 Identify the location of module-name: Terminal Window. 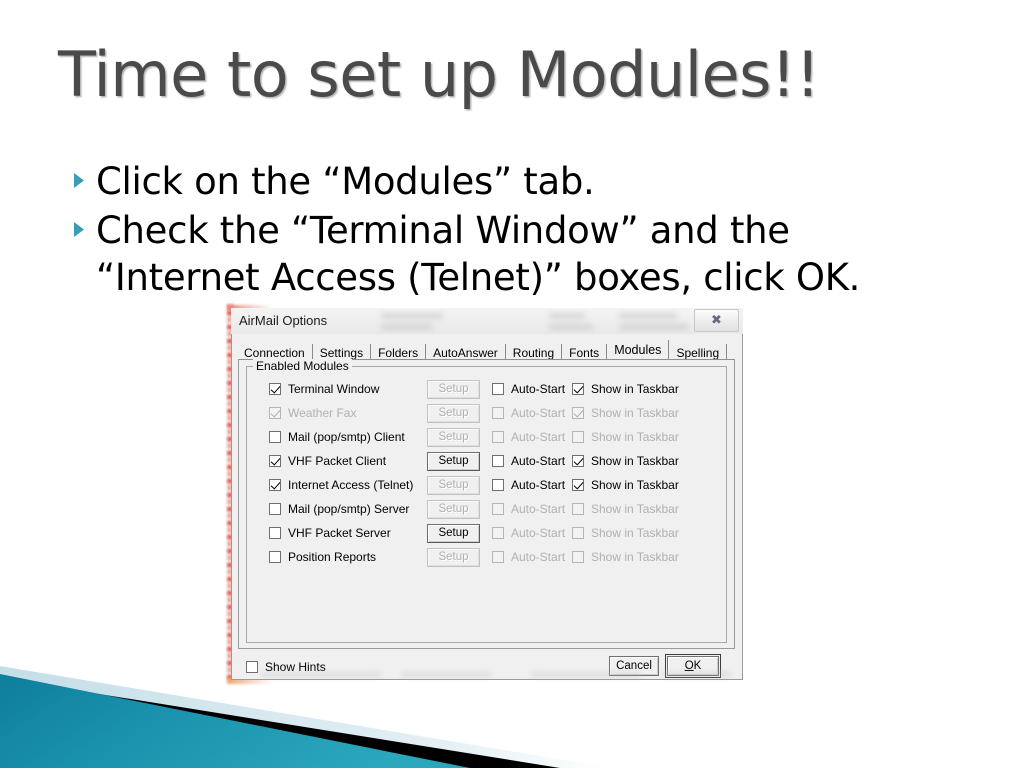
(334, 389).